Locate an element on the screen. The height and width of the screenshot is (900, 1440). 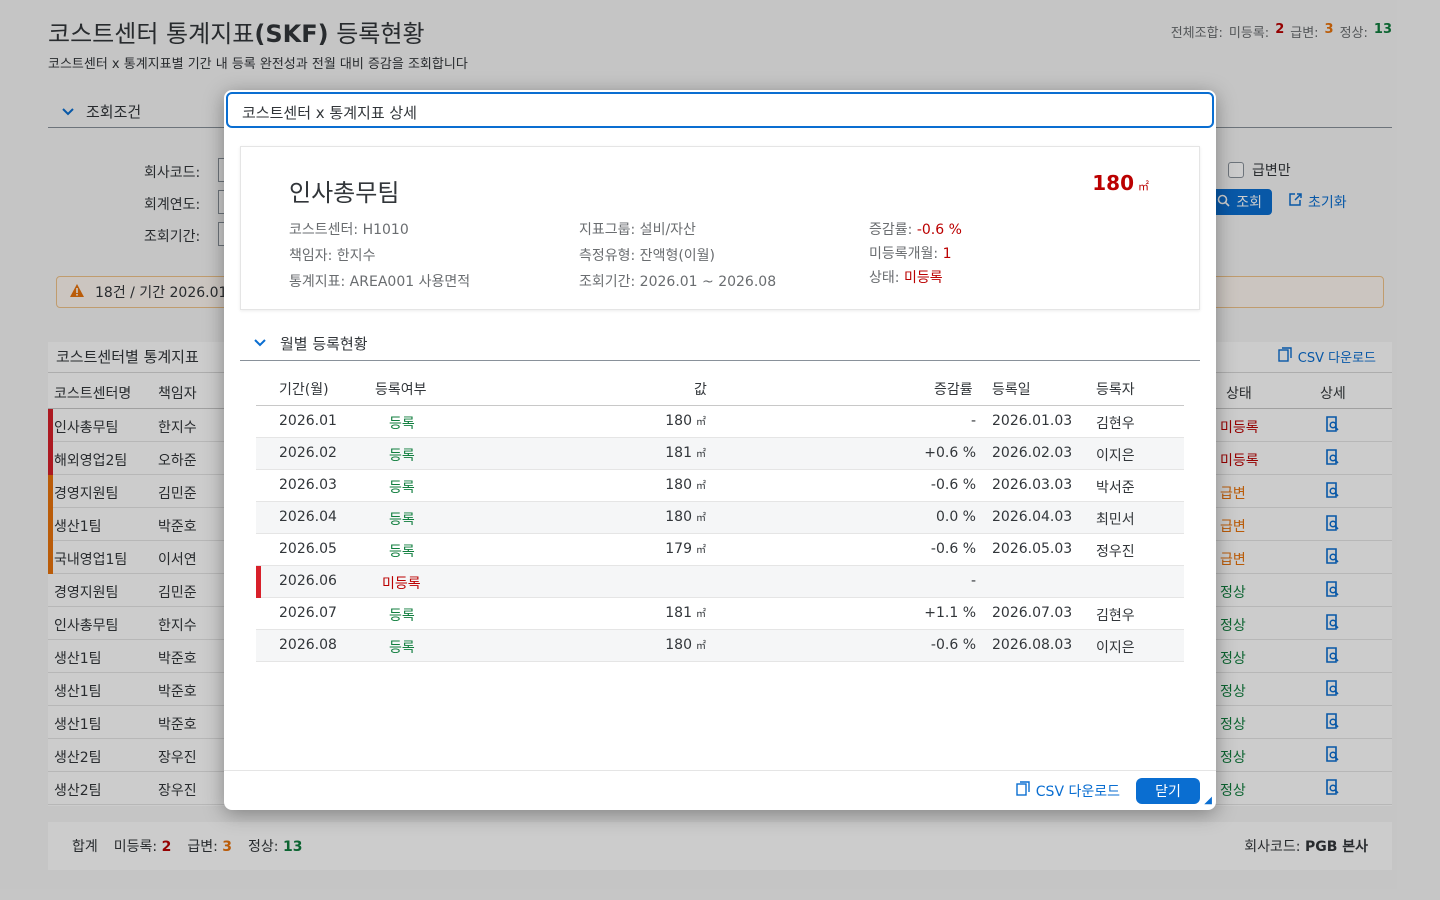
change-rate: 증감률: -0.6 % is located at coordinates (915, 229).